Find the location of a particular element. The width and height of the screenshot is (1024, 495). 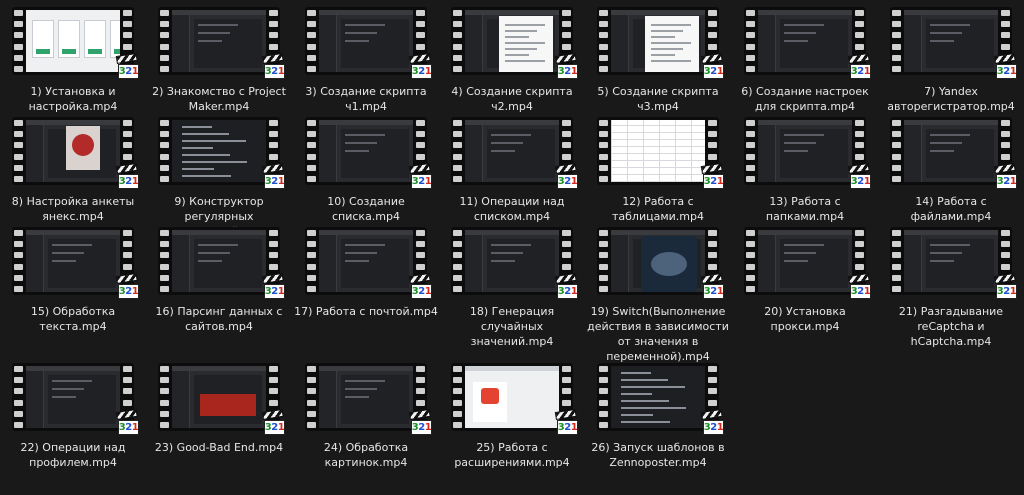

file-item: 3 2 1 8) Настройка анкеты янекс.mp4 is located at coordinates (73, 166).